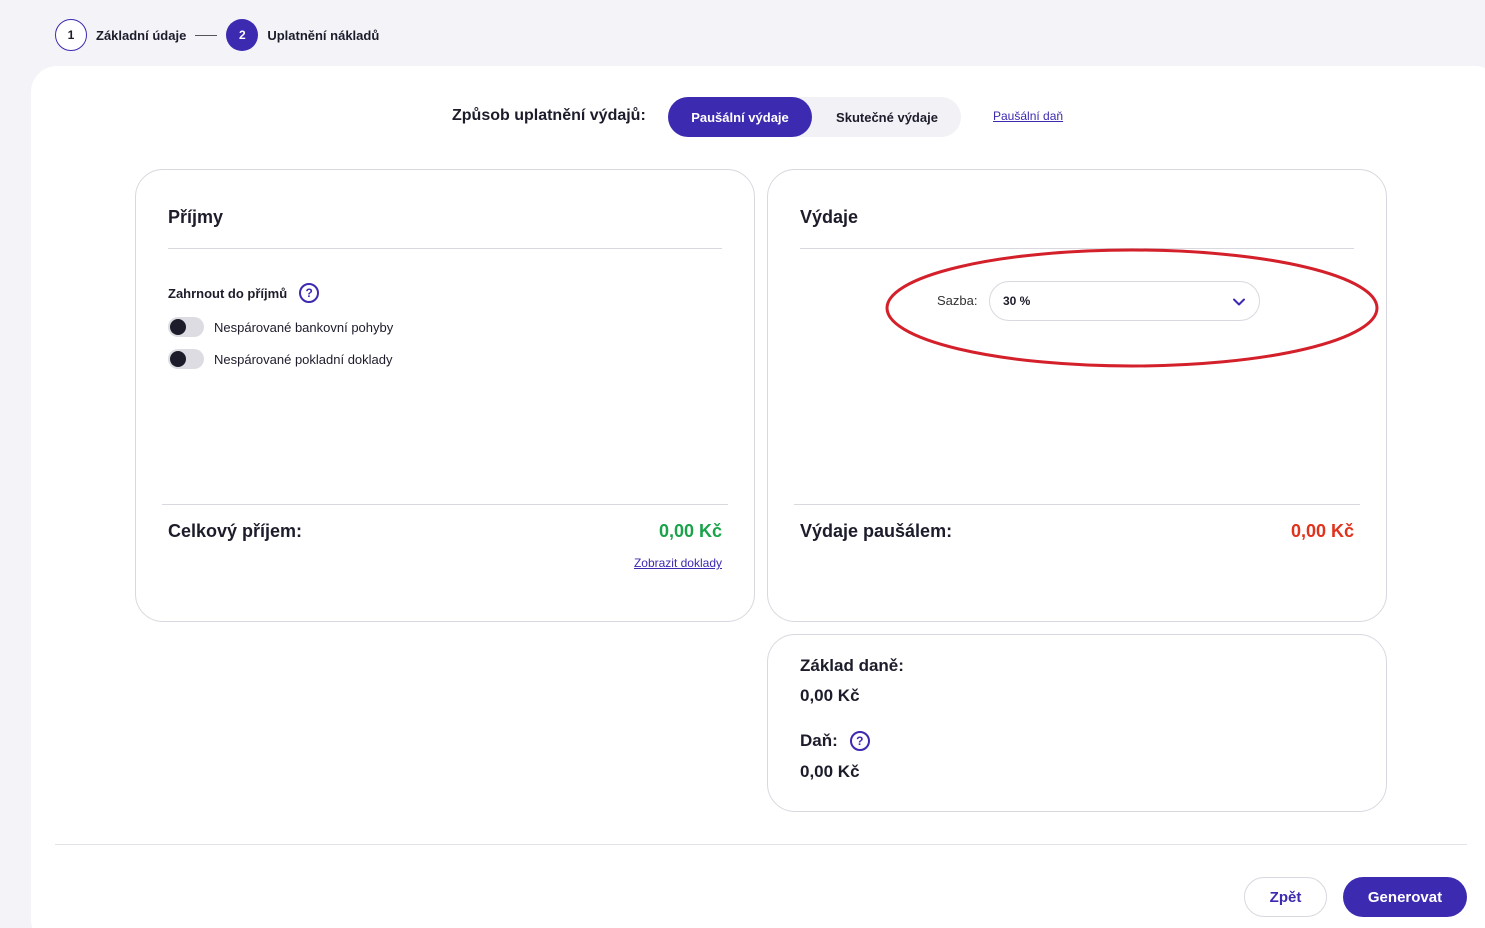 This screenshot has height=928, width=1485. What do you see at coordinates (876, 531) in the screenshot?
I see `flat-rate-expenses-label: Výdaje paušálem:` at bounding box center [876, 531].